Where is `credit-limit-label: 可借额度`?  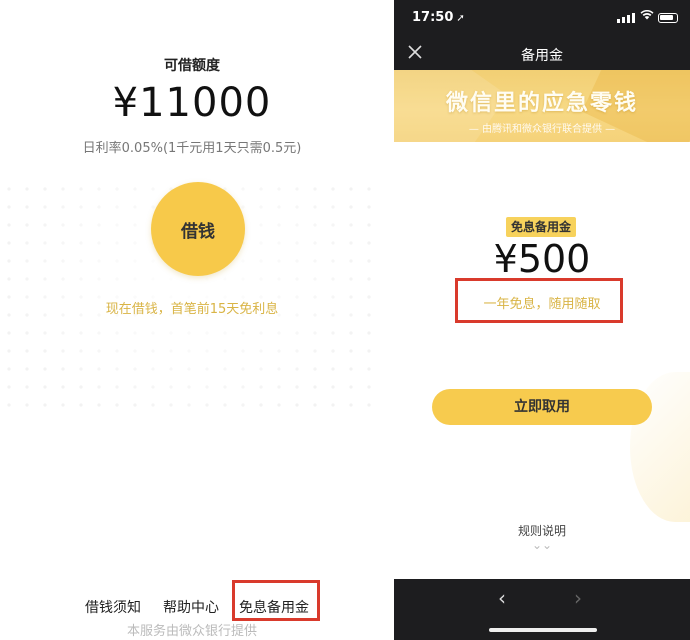 credit-limit-label: 可借额度 is located at coordinates (192, 66).